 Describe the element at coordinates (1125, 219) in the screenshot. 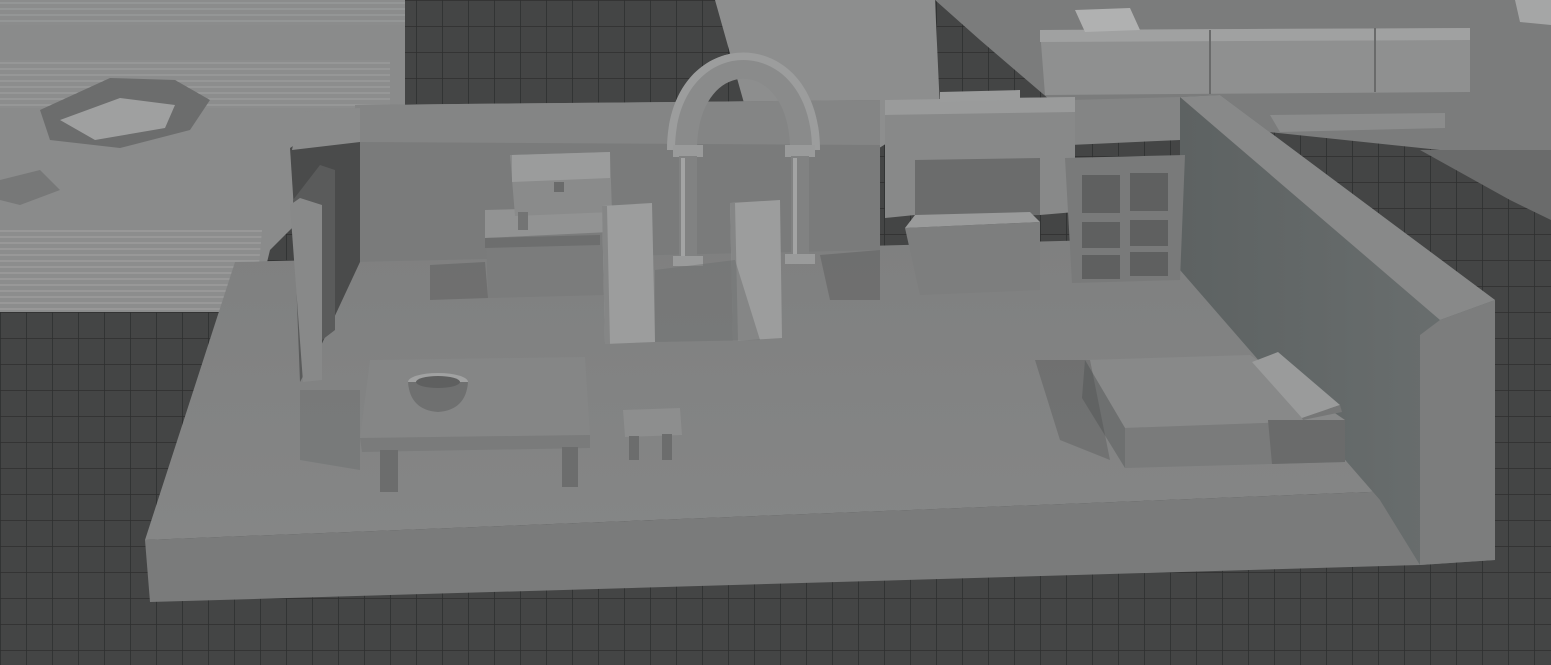

I see `shelf-unit` at that location.